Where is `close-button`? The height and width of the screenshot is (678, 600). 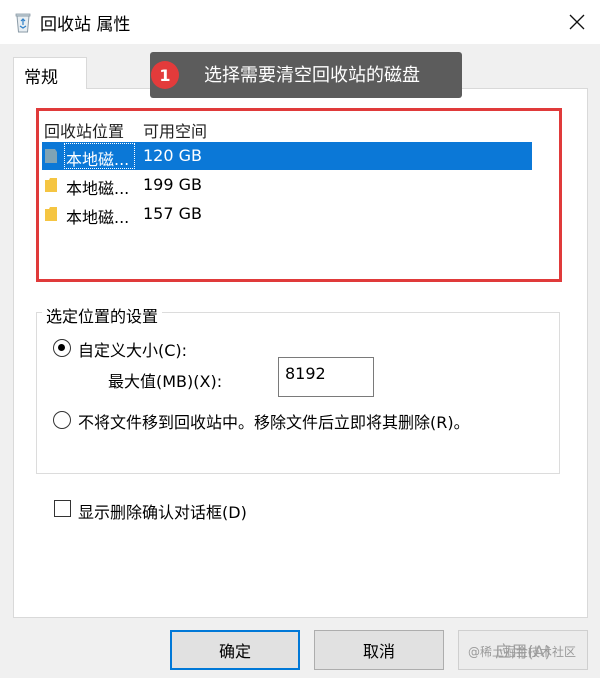
close-button is located at coordinates (577, 22).